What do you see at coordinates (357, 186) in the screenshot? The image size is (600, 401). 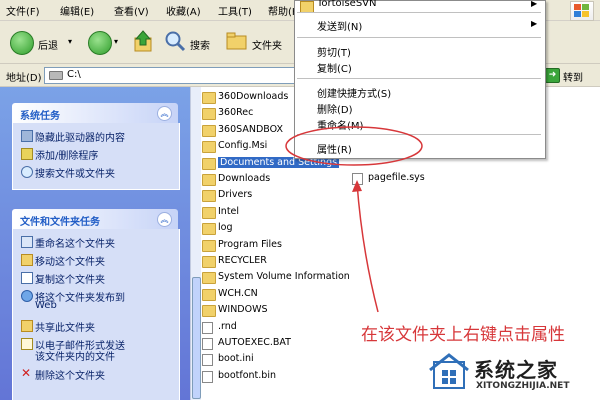 I see `annotation-arrowhead` at bounding box center [357, 186].